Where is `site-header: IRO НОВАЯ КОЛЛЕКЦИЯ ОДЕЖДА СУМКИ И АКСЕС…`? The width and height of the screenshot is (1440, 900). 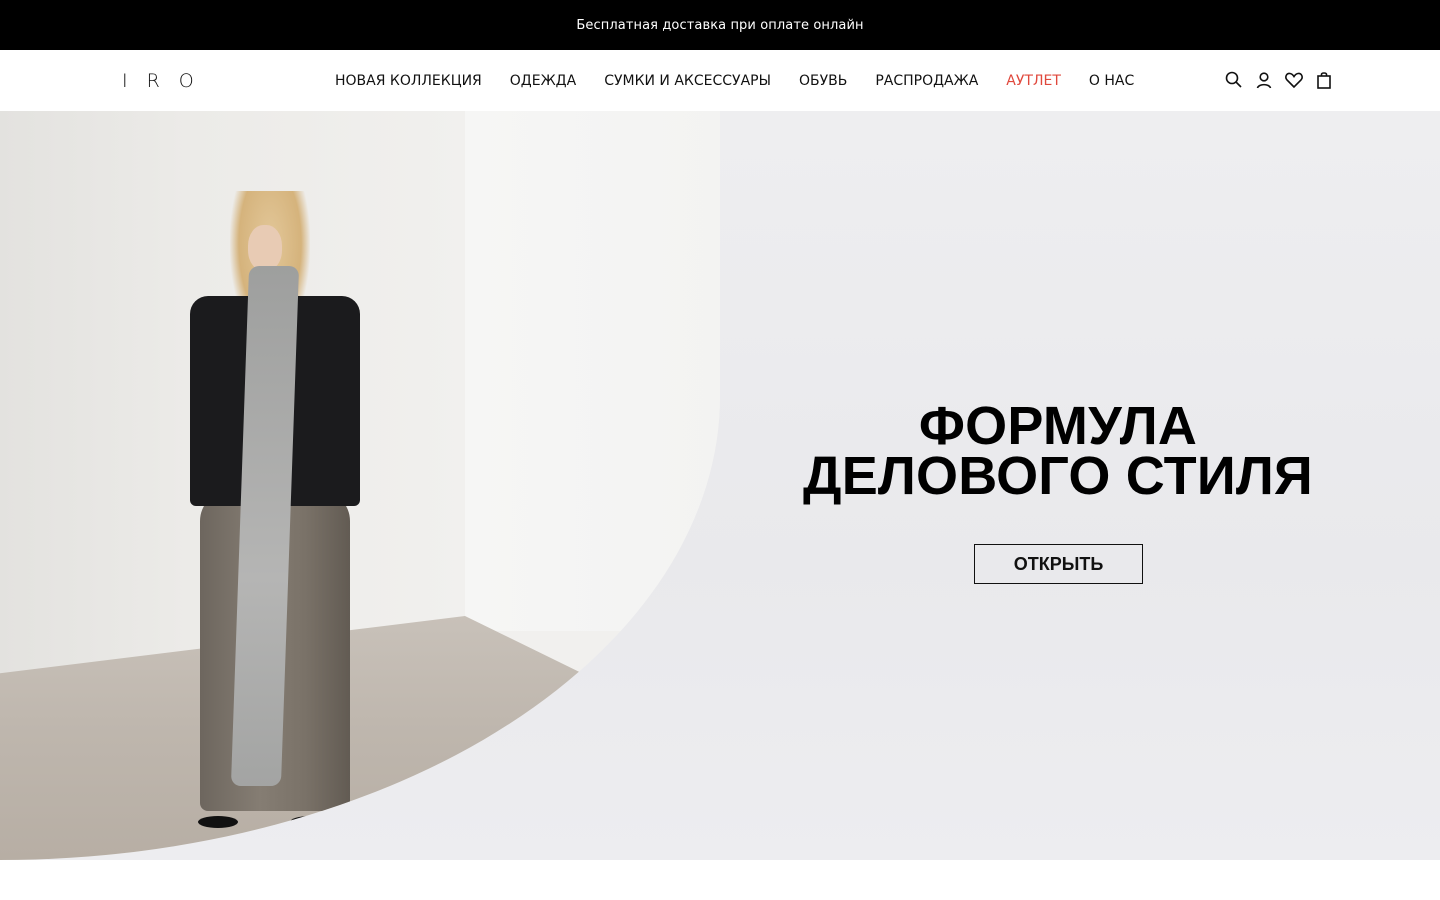
site-header: IRO НОВАЯ КОЛЛЕКЦИЯ ОДЕЖДА СУМКИ И АКСЕС… is located at coordinates (720, 80).